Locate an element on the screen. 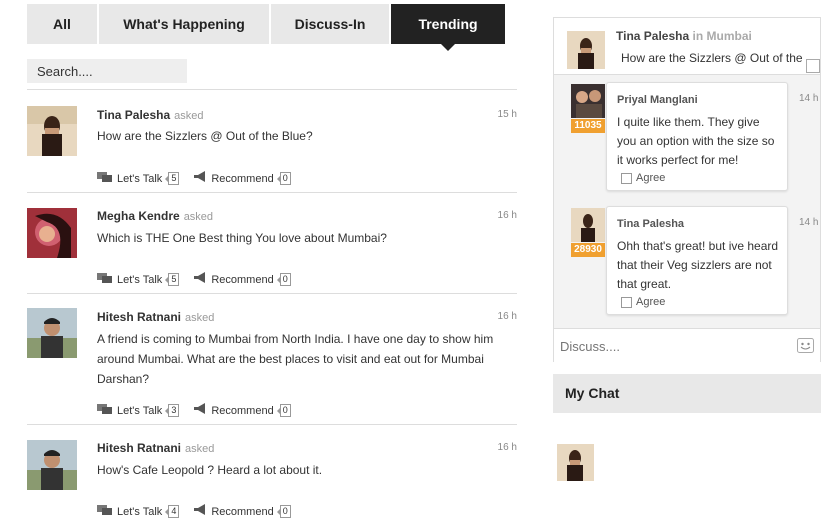 The image size is (821, 525). reply-author: Tina Palesha is located at coordinates (650, 224).